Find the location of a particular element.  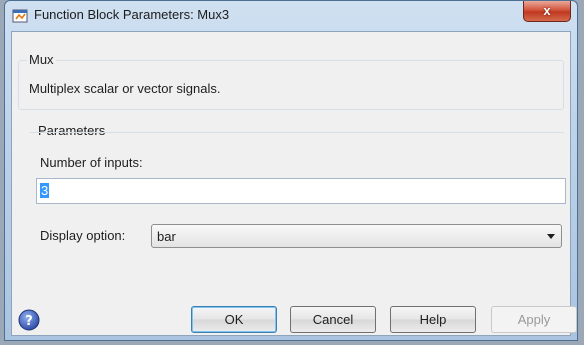

ok-button: OK is located at coordinates (234, 319).